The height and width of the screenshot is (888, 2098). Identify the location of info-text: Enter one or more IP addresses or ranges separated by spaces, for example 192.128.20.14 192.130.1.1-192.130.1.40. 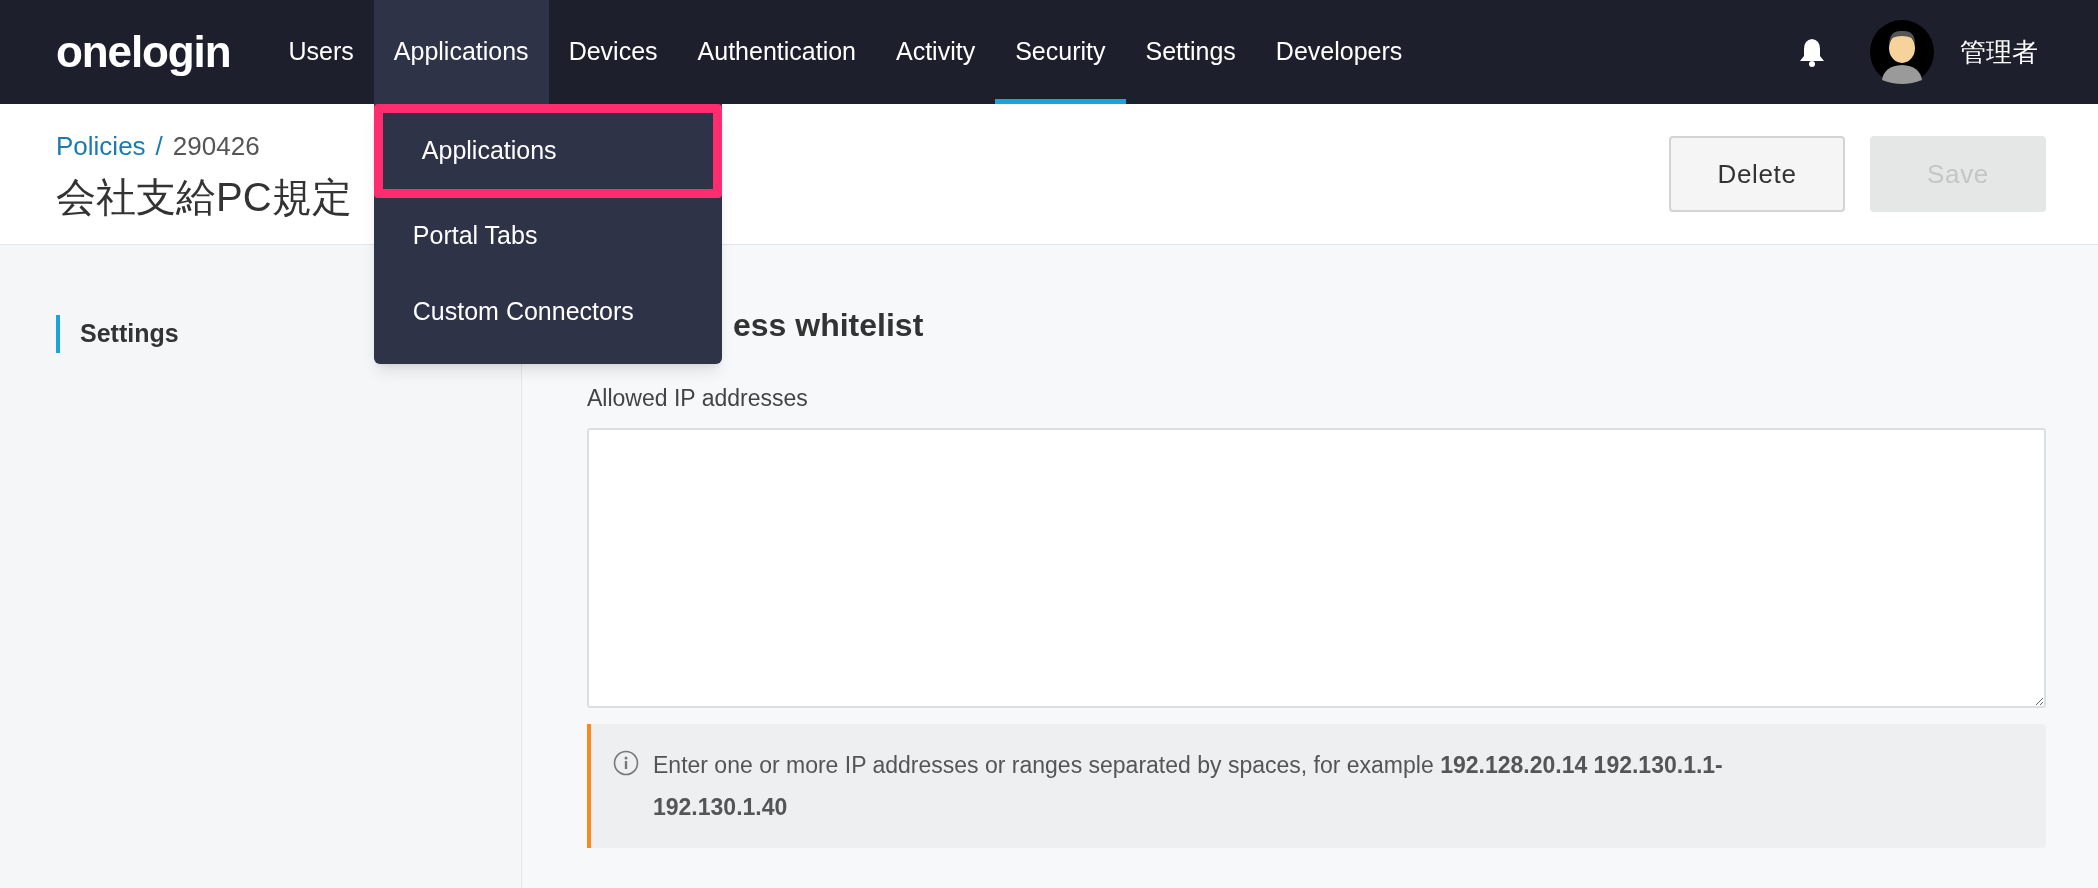
(1188, 786).